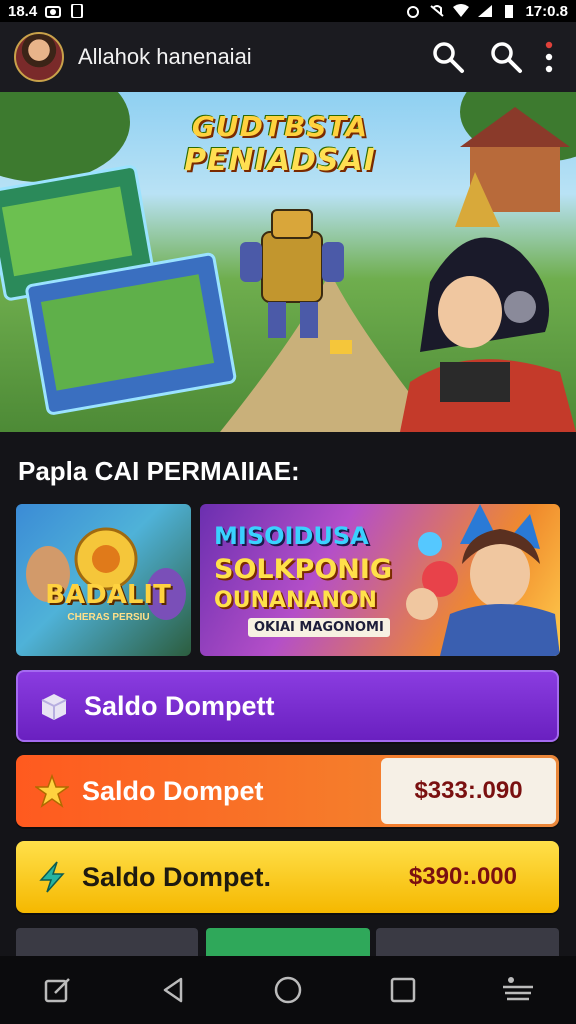  Describe the element at coordinates (159, 471) in the screenshot. I see `section-title: Papla CAI PERMAIIAE:` at that location.